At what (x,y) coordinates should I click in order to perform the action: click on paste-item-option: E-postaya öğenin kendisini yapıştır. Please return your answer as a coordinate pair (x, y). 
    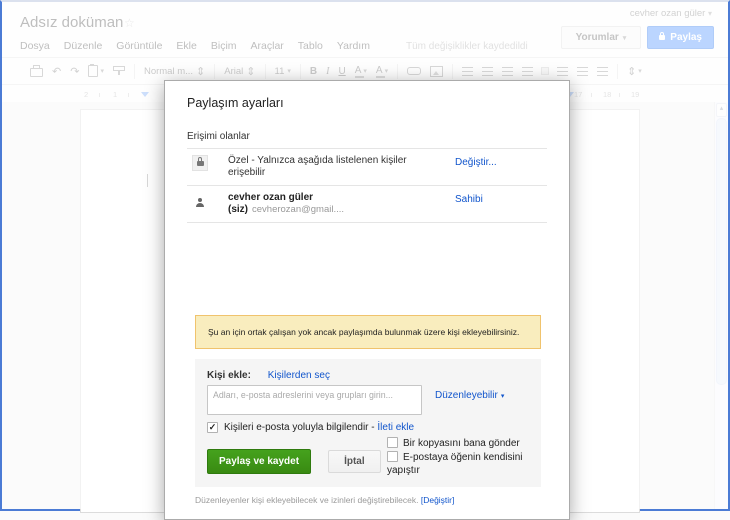
    Looking at the image, I should click on (468, 464).